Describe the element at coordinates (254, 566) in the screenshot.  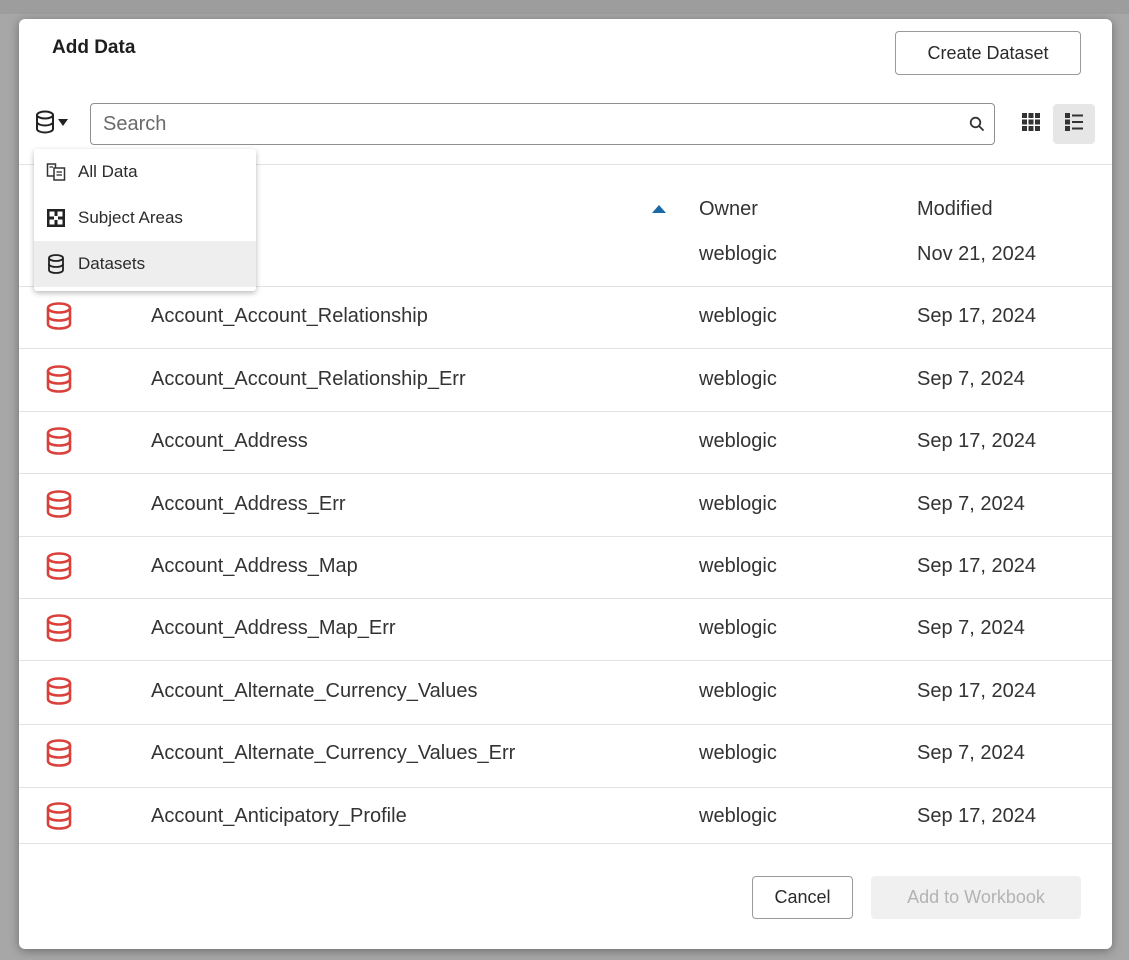
I see `dataset-name: Account_Address_Map` at that location.